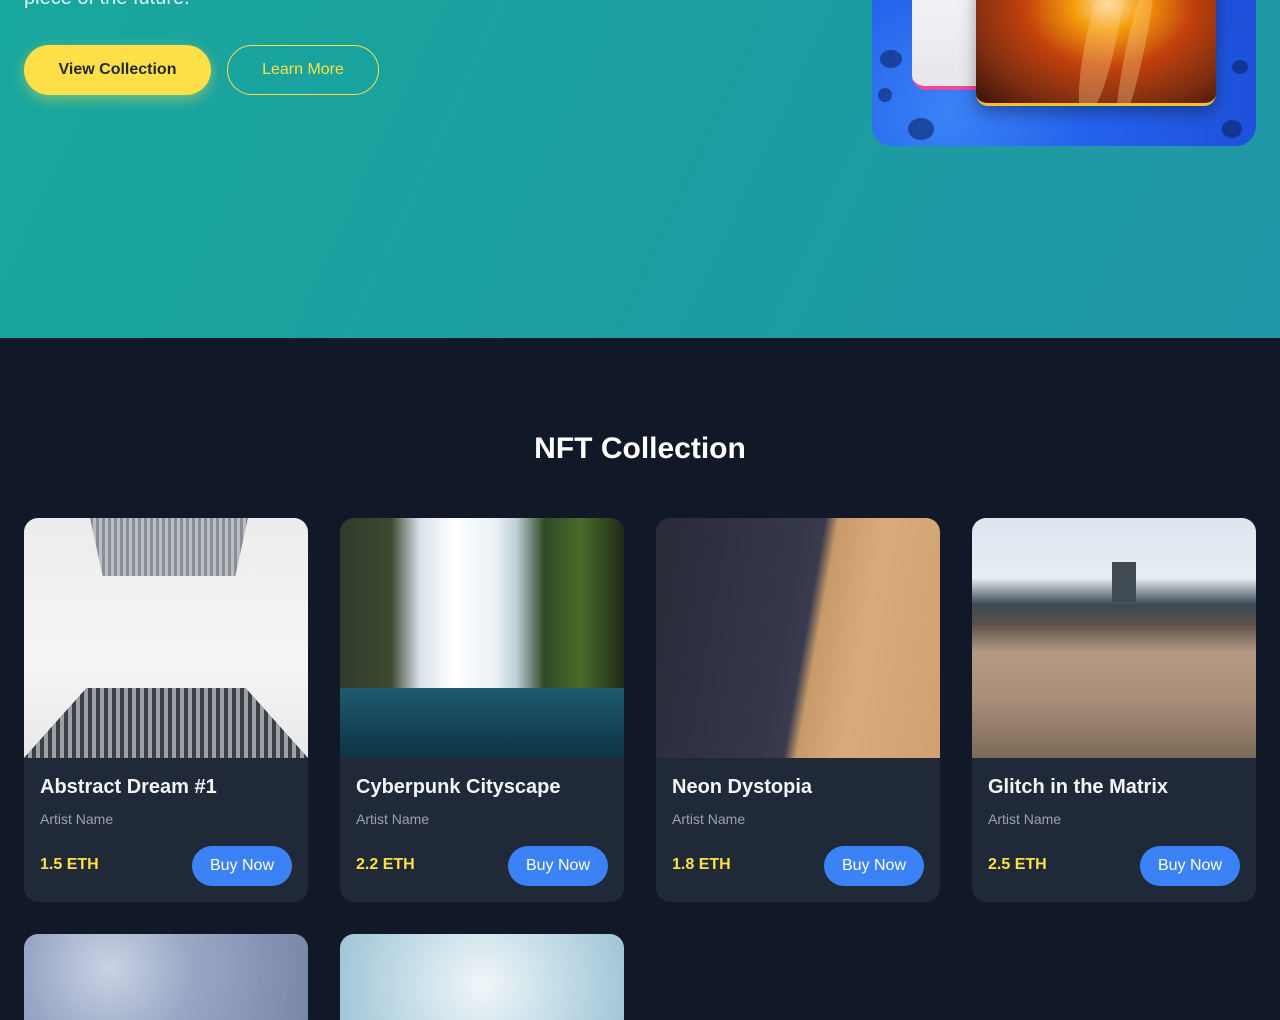 The height and width of the screenshot is (1020, 1280). Describe the element at coordinates (742, 787) in the screenshot. I see `nft-title: Neon Dystopia` at that location.